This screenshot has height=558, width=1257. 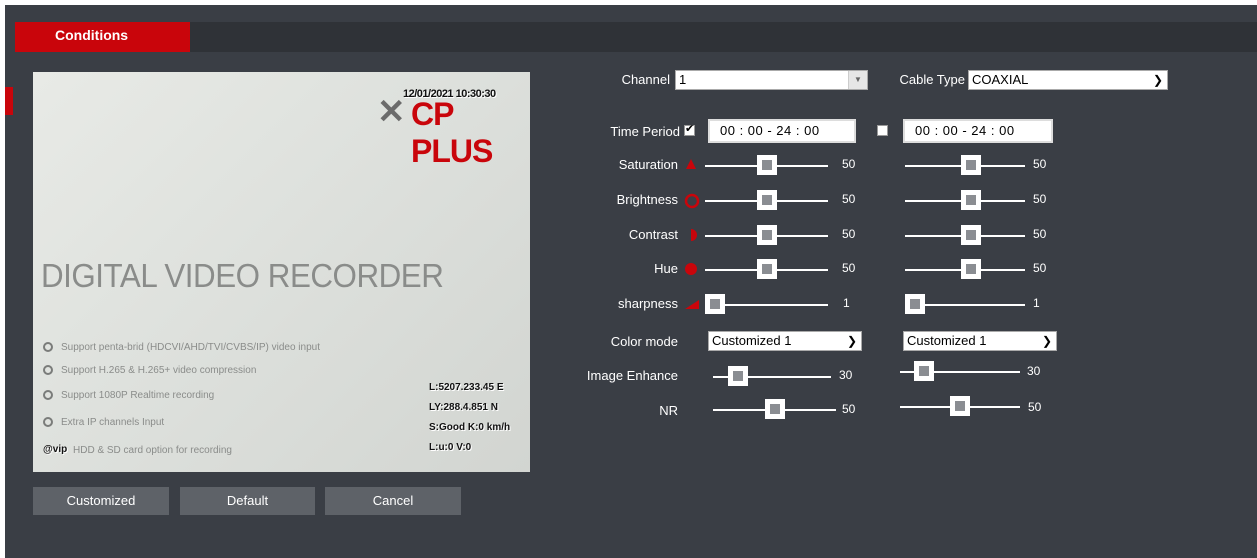 I want to click on contrast-2-slider, so click(x=971, y=235).